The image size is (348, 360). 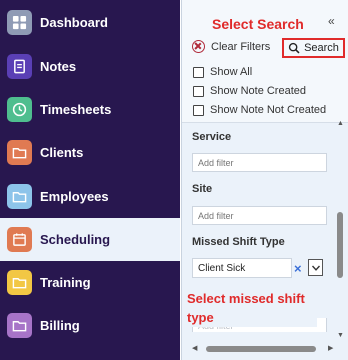 What do you see at coordinates (238, 242) in the screenshot?
I see `missed-shift-type-label: Missed Shift Type` at bounding box center [238, 242].